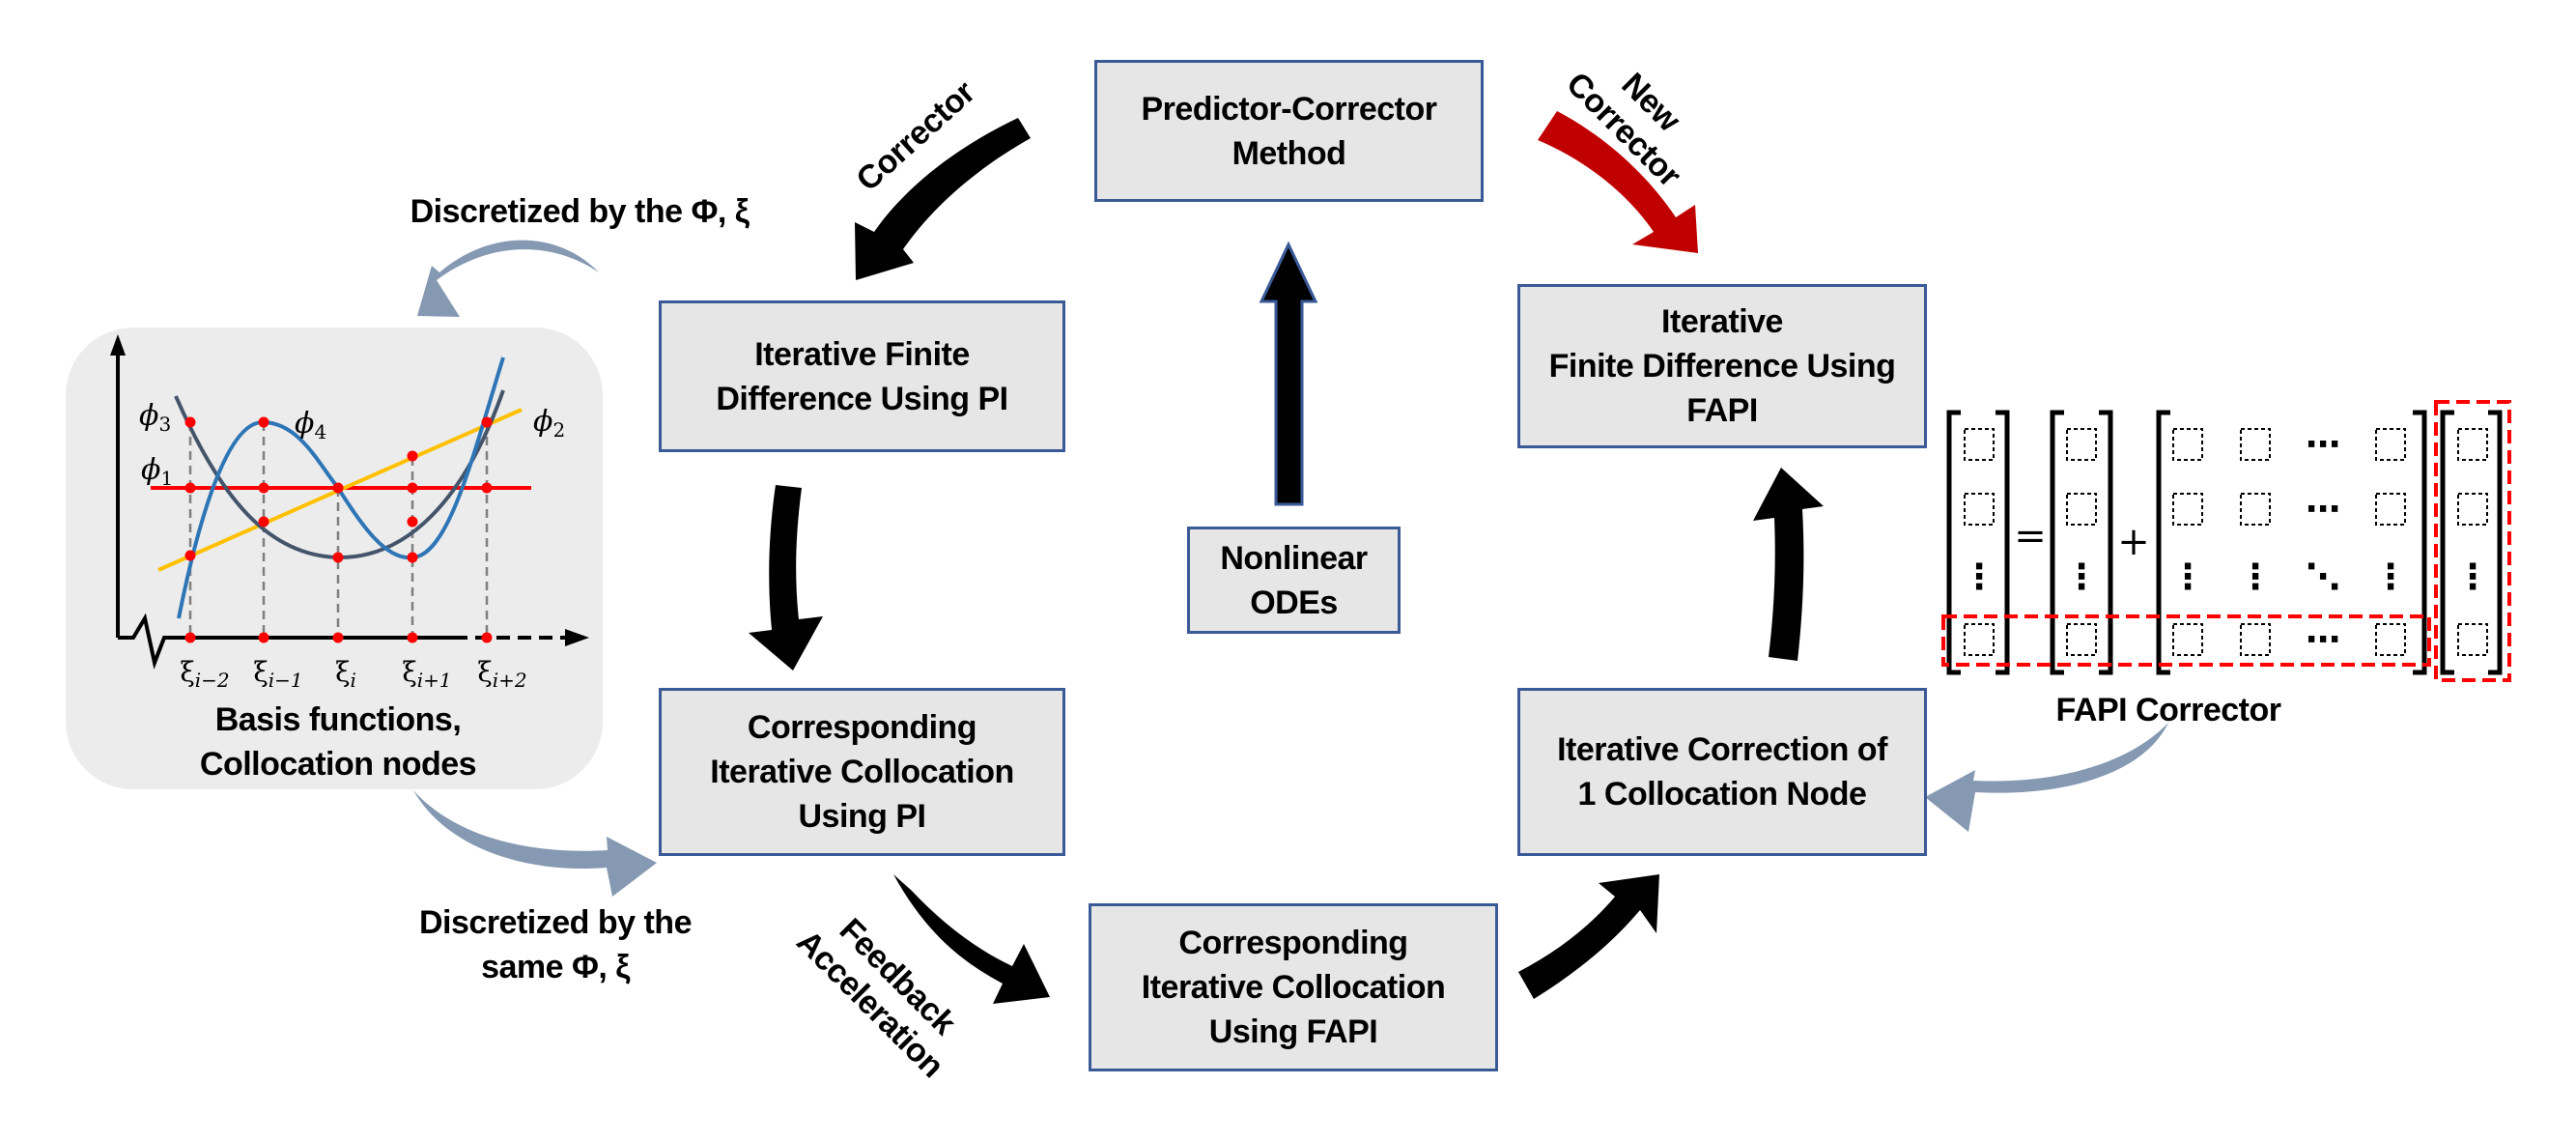 The width and height of the screenshot is (2576, 1141). I want to click on phi4-label: ϕ4, so click(310, 425).